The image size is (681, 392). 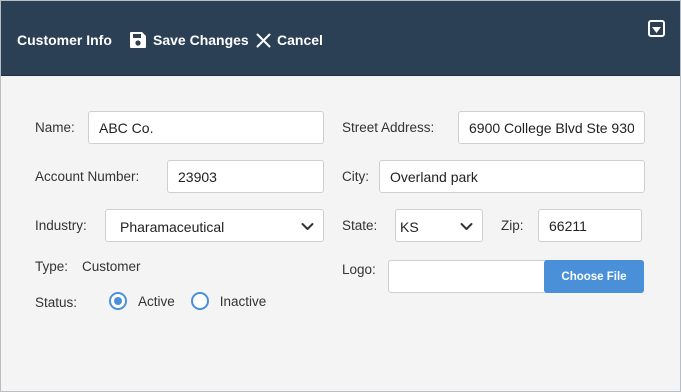 I want to click on type-value: Customer, so click(x=111, y=266).